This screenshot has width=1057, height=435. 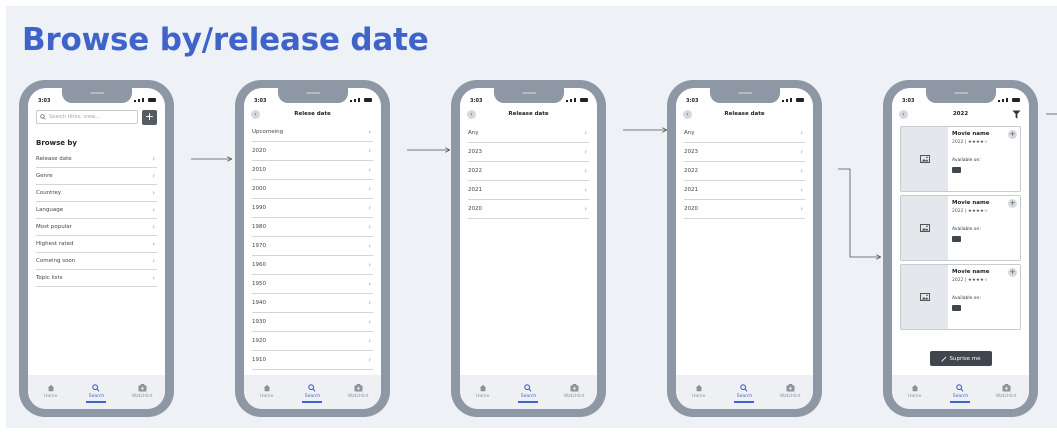 What do you see at coordinates (259, 322) in the screenshot?
I see `item-label: 1930` at bounding box center [259, 322].